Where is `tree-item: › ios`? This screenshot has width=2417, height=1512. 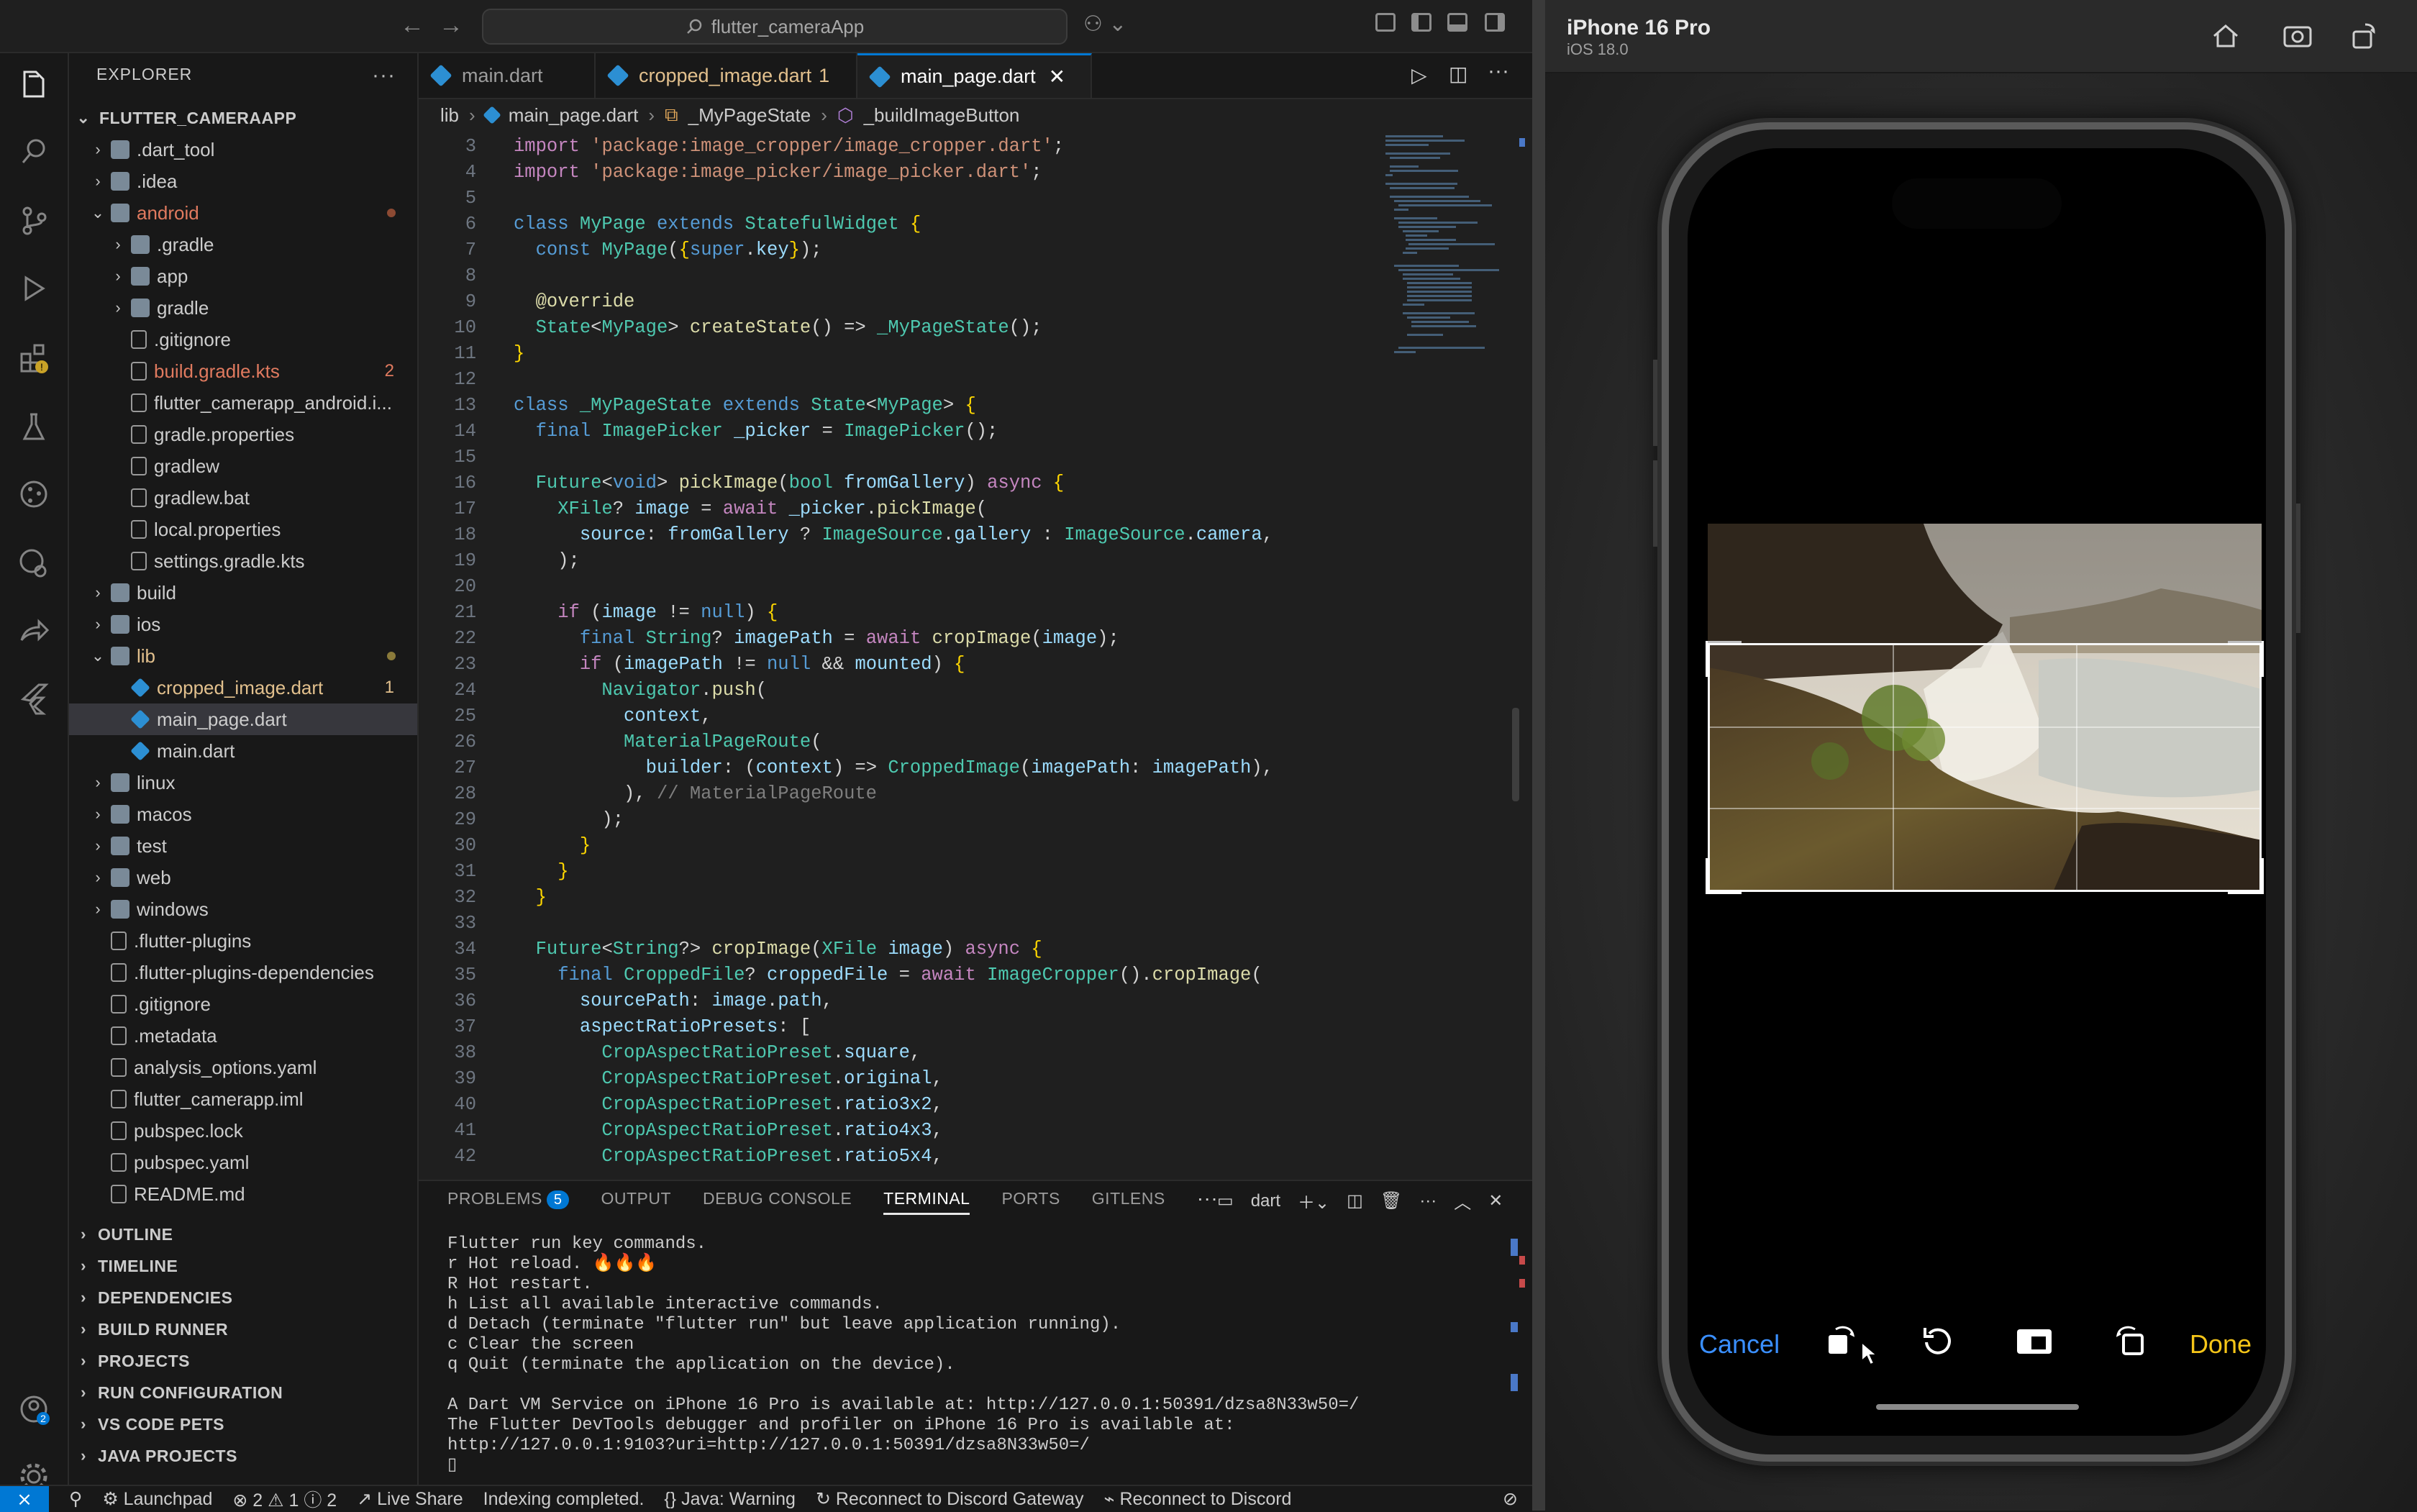
tree-item: › ios is located at coordinates (243, 624).